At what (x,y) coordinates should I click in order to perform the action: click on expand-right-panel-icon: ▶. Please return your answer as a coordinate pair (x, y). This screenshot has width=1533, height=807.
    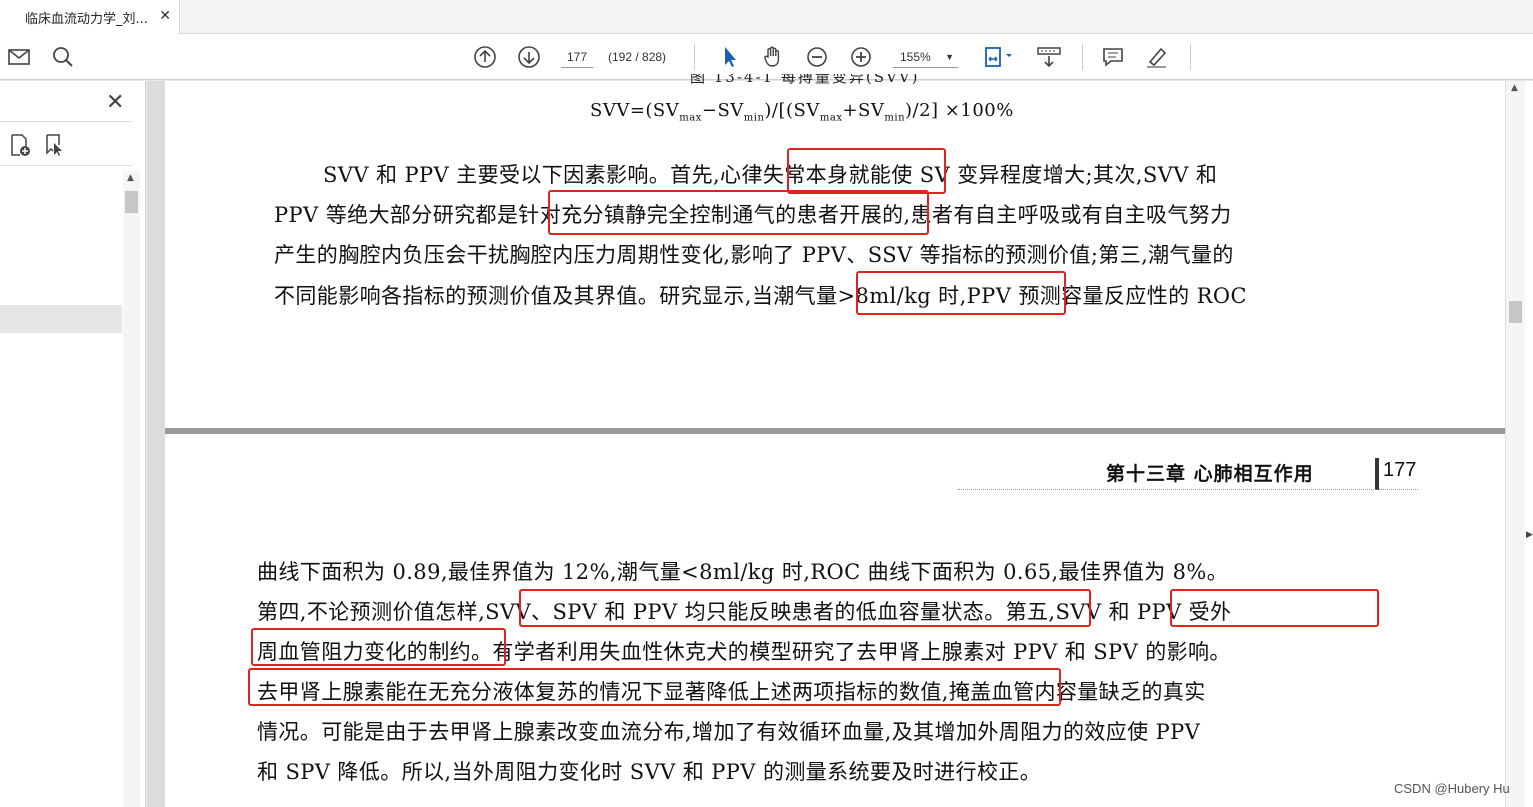
    Looking at the image, I should click on (1529, 535).